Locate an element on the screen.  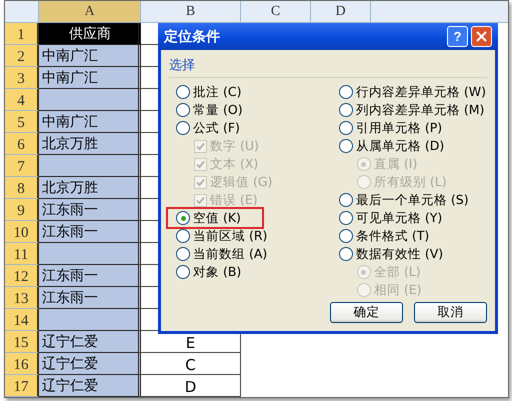
row-header: 15 is located at coordinates (22, 342).